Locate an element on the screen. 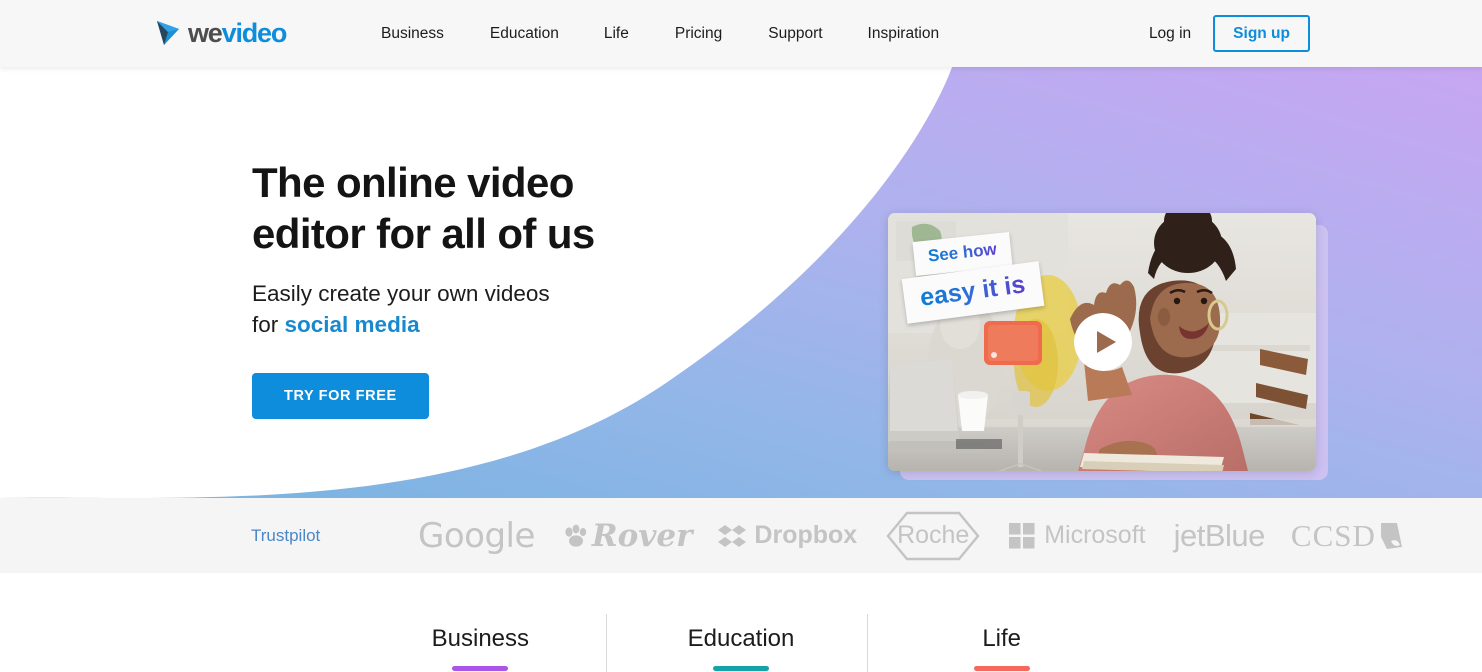  login-link: Log in is located at coordinates (1170, 34).